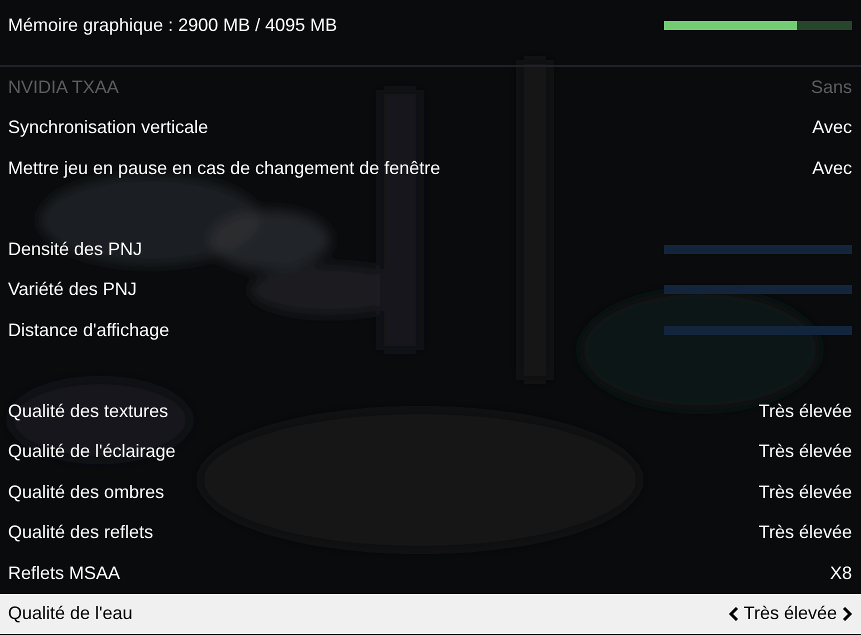 Image resolution: width=861 pixels, height=635 pixels. I want to click on settings-row: Distance d'affichage, so click(430, 330).